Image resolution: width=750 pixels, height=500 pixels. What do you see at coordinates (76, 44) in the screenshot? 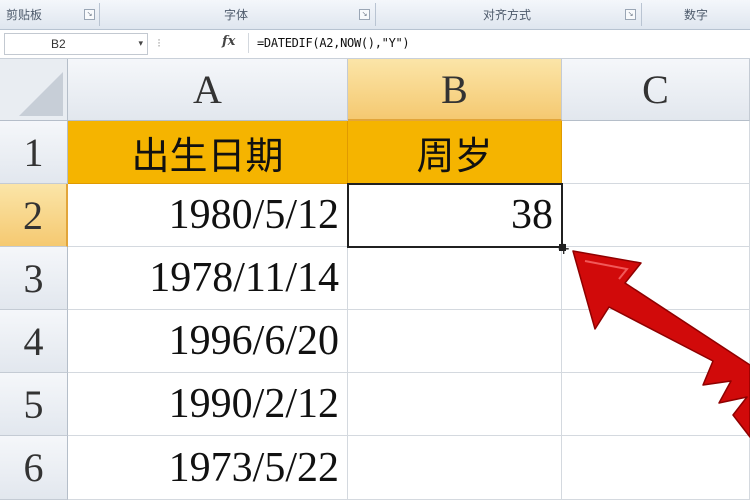
I see `name-box: B2 ▾` at bounding box center [76, 44].